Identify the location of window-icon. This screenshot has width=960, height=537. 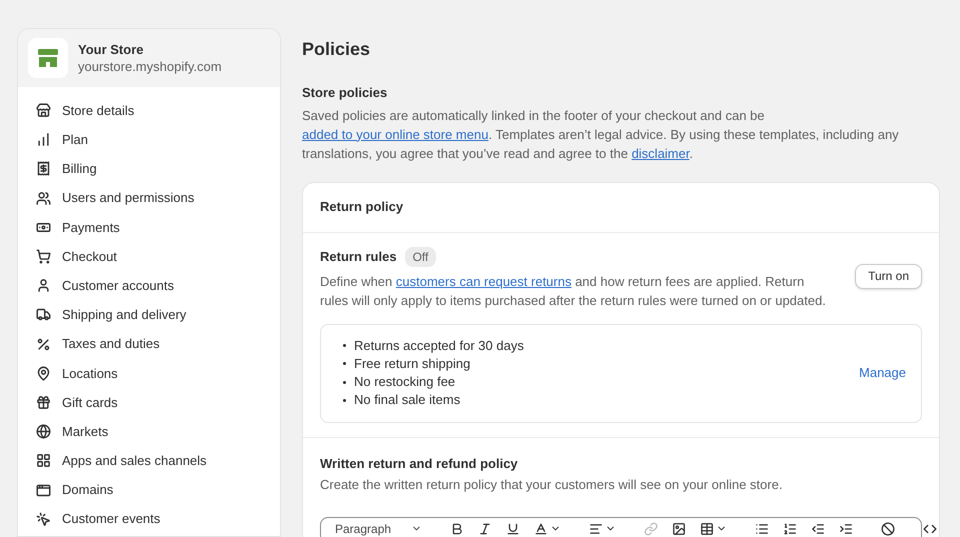
(43, 490).